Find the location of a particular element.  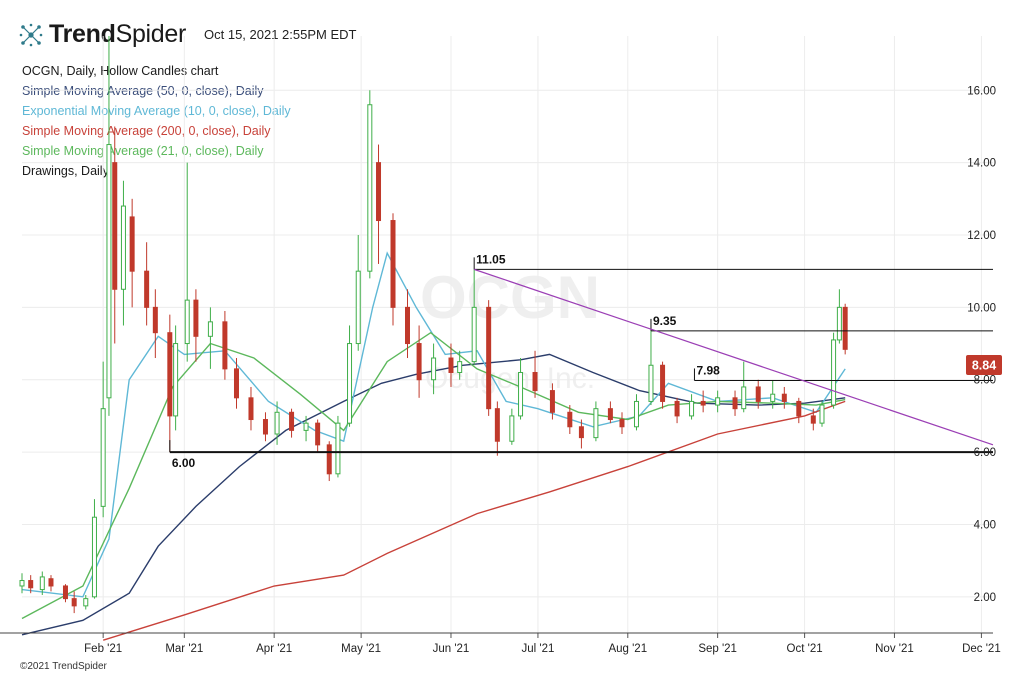

x-tick-label: Aug '21 is located at coordinates (627, 649).